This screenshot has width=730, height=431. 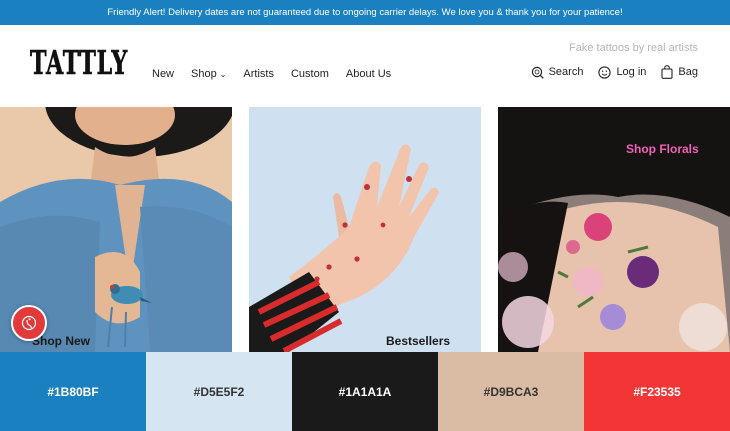 What do you see at coordinates (662, 149) in the screenshot?
I see `tile-florals-label: Shop Florals` at bounding box center [662, 149].